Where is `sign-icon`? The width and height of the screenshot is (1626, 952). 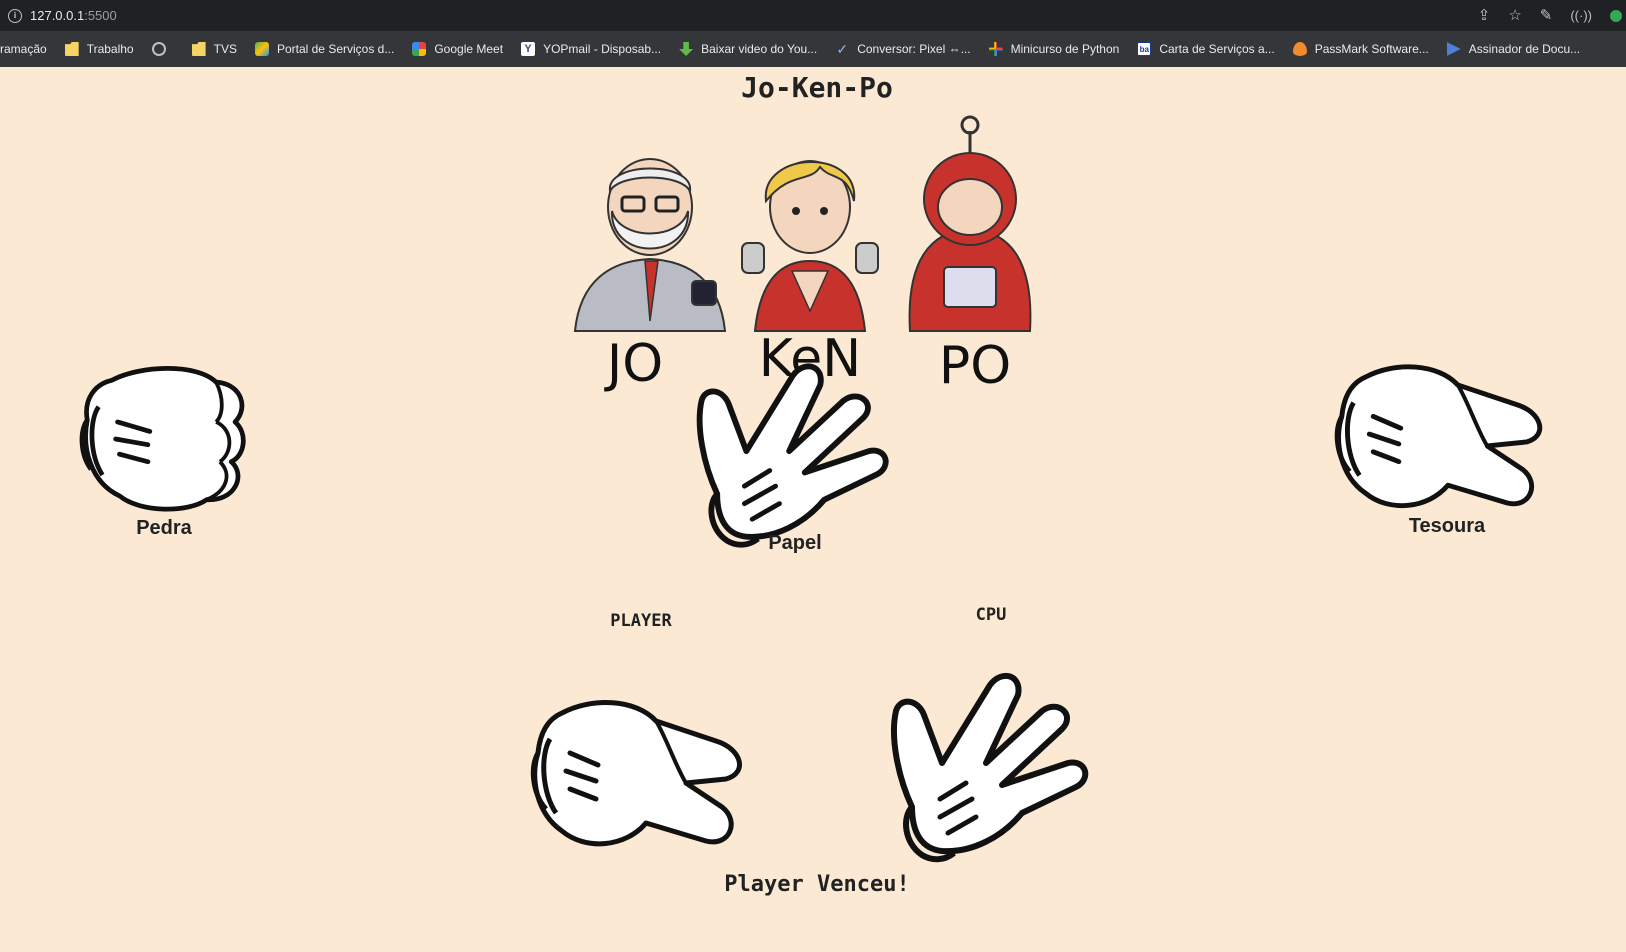
sign-icon is located at coordinates (1453, 49).